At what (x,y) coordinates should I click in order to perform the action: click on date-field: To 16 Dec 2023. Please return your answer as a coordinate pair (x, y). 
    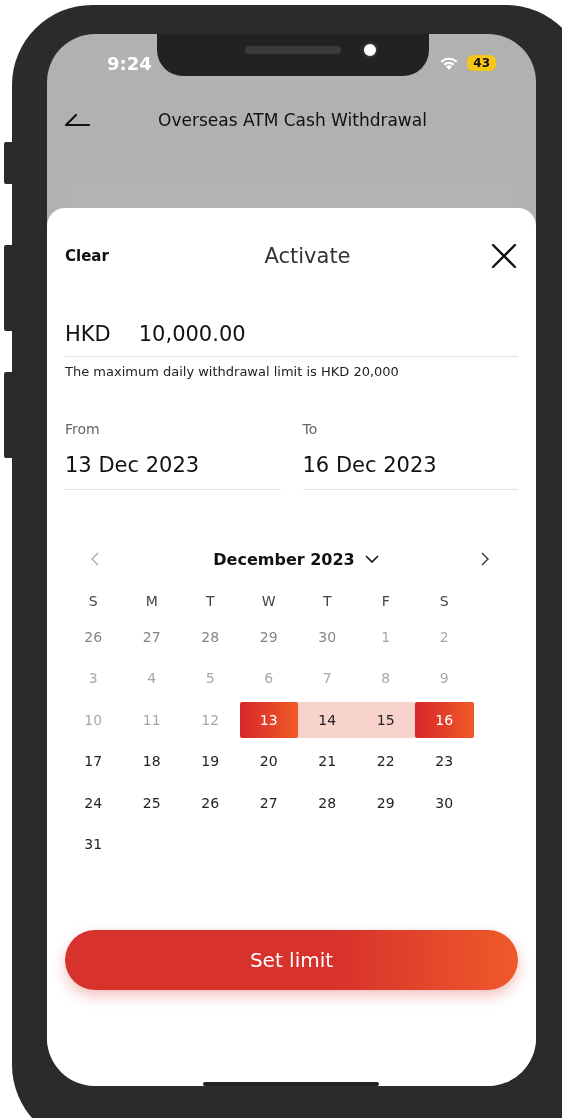
    Looking at the image, I should click on (410, 455).